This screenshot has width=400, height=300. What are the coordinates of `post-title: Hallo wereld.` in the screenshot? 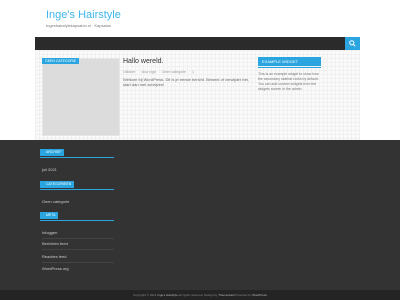 It's located at (187, 62).